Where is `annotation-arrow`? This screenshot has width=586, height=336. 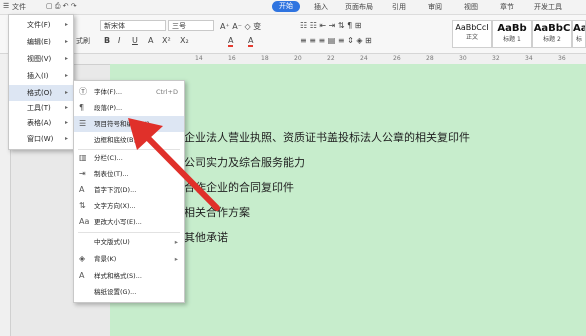 annotation-arrow is located at coordinates (174, 164).